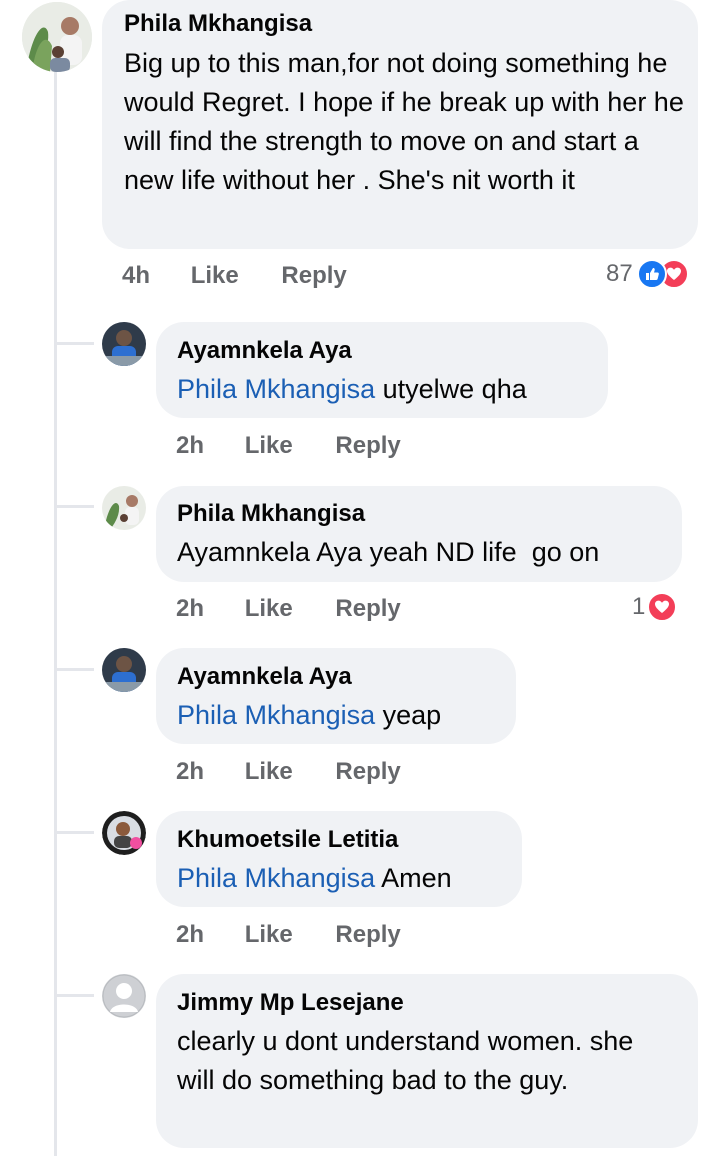 Image resolution: width=720 pixels, height=1156 pixels. I want to click on like-reaction-icon, so click(651, 274).